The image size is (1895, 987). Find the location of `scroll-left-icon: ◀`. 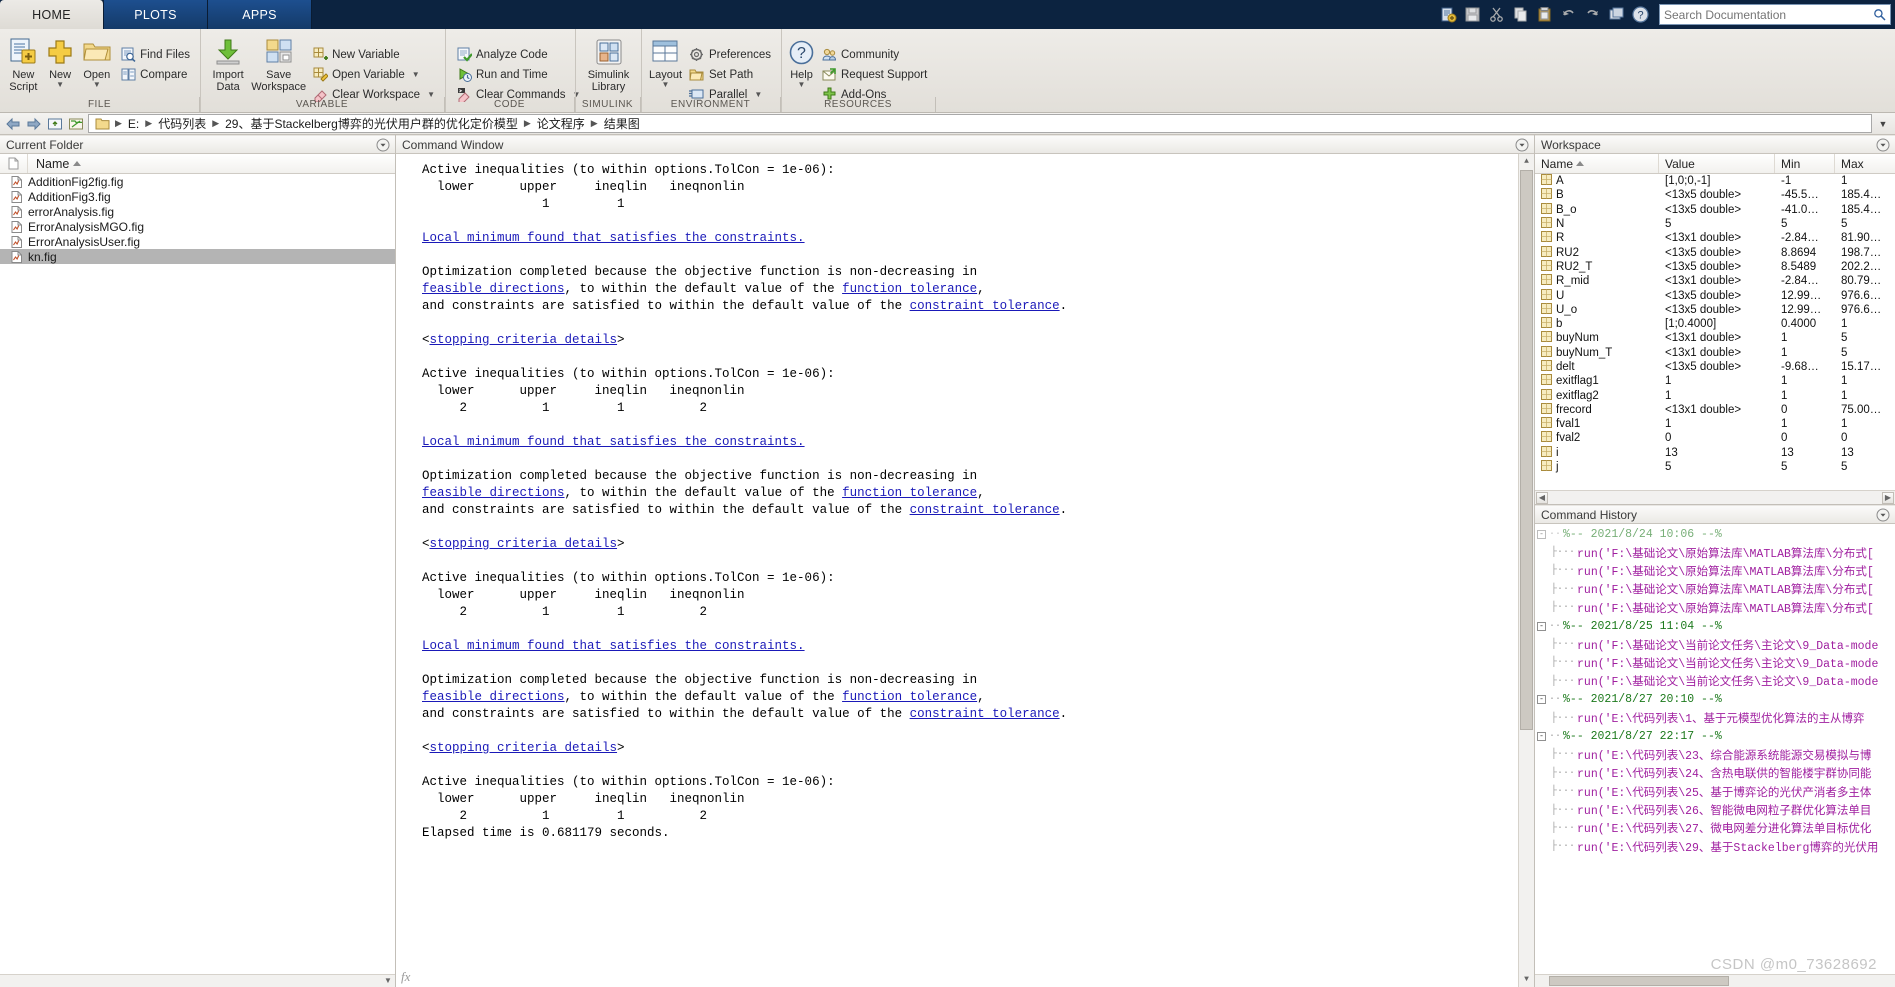

scroll-left-icon: ◀ is located at coordinates (1542, 497).